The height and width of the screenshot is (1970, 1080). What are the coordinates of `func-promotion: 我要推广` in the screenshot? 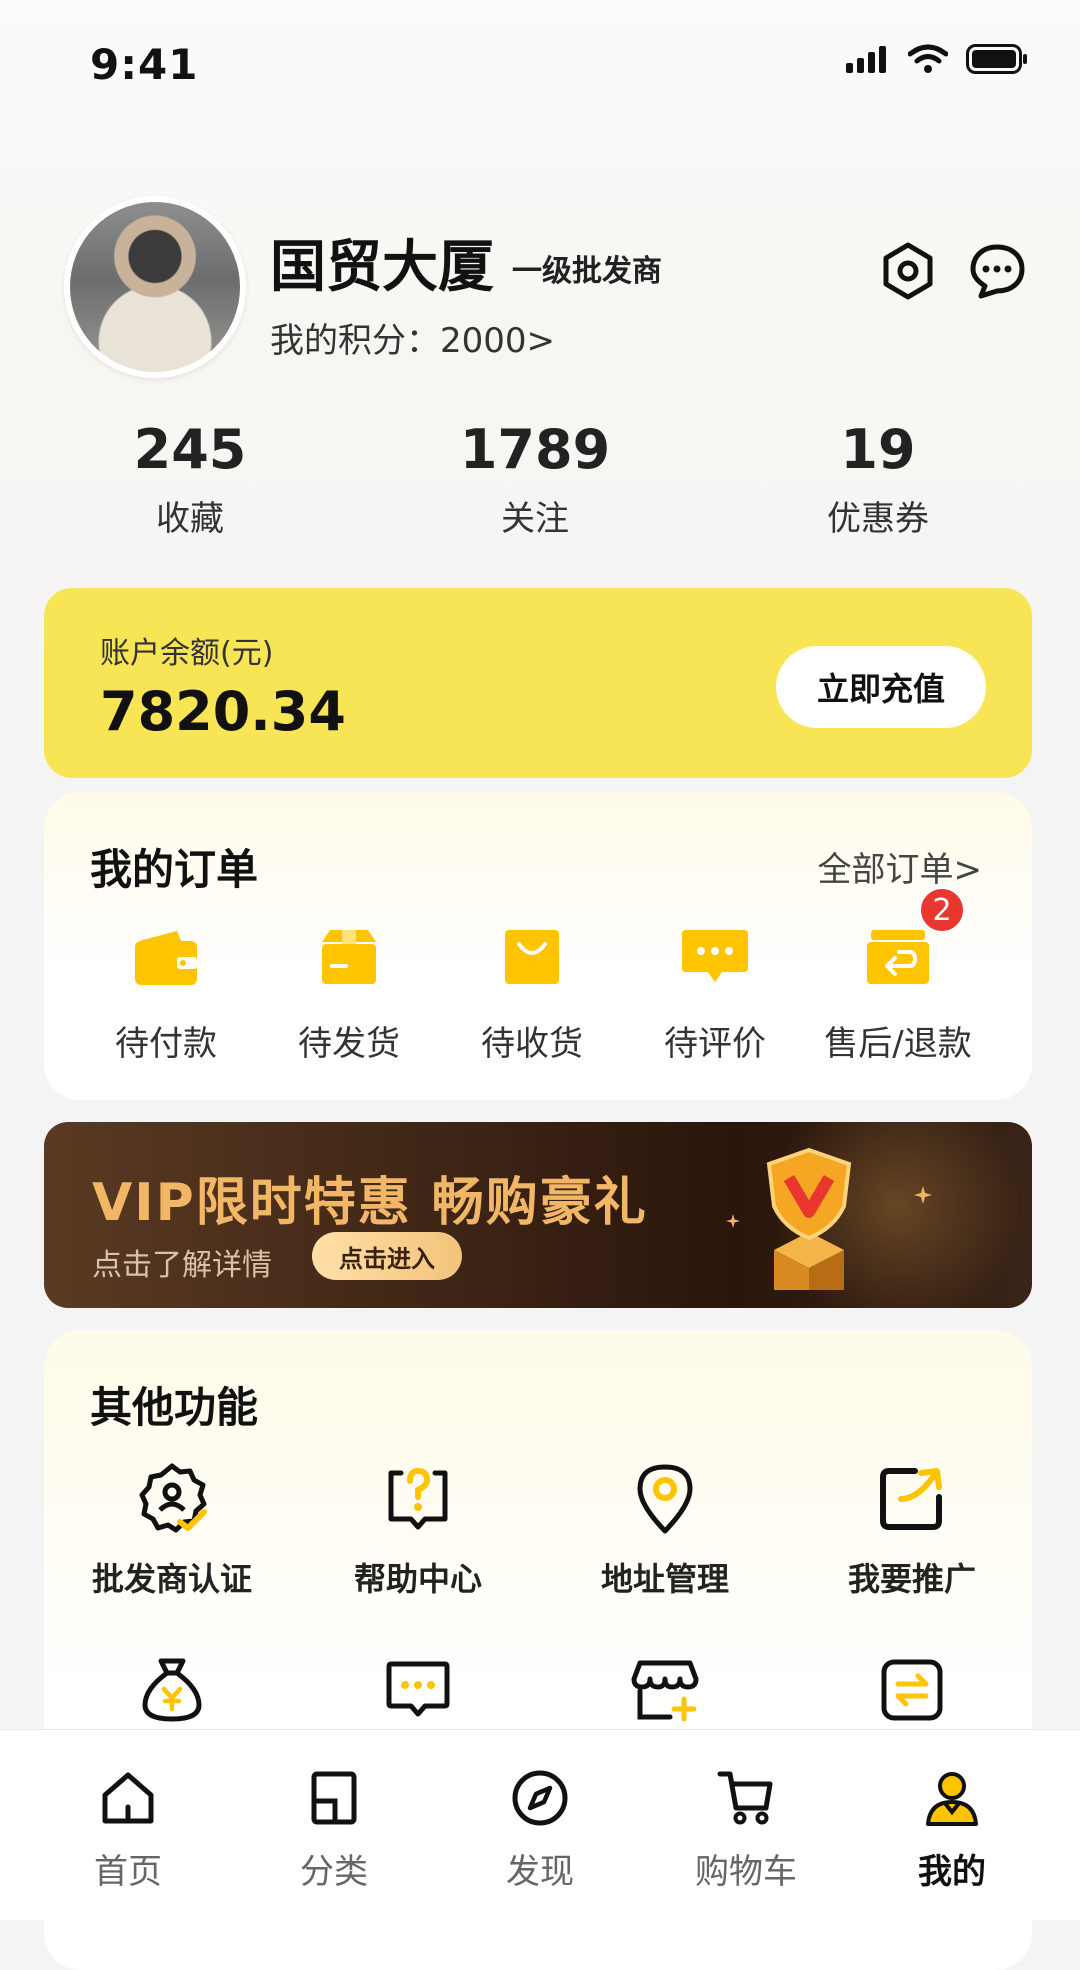 It's located at (912, 1530).